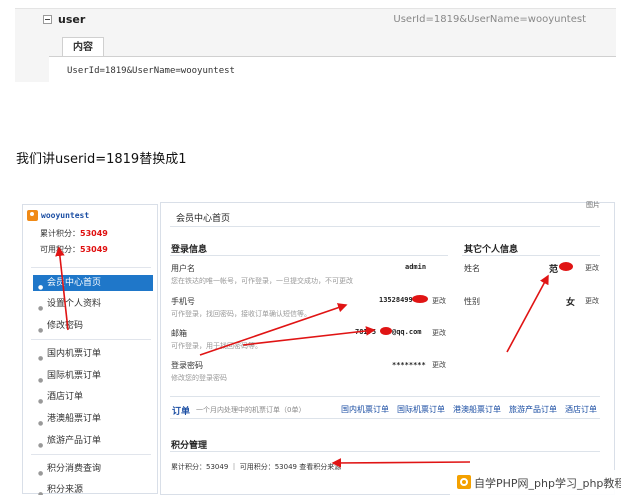 This screenshot has width=621, height=495. I want to click on cookie-content-area: UserId=1819&UserName=wooyuntest, so click(332, 69).